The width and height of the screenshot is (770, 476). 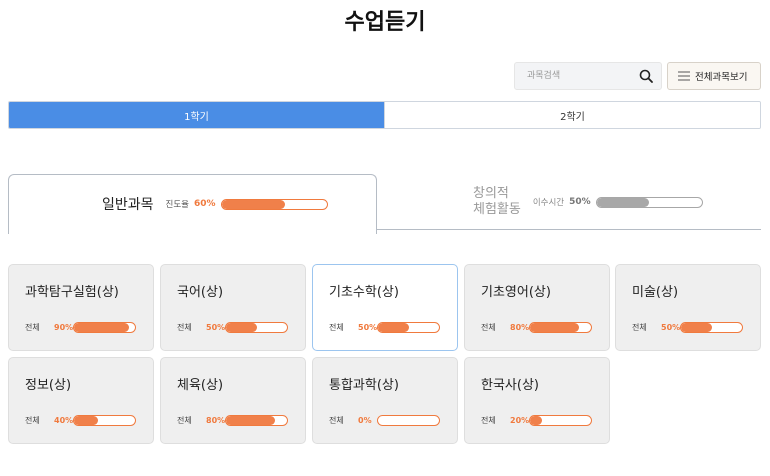 I want to click on page-title: 수업듣기, so click(x=385, y=22).